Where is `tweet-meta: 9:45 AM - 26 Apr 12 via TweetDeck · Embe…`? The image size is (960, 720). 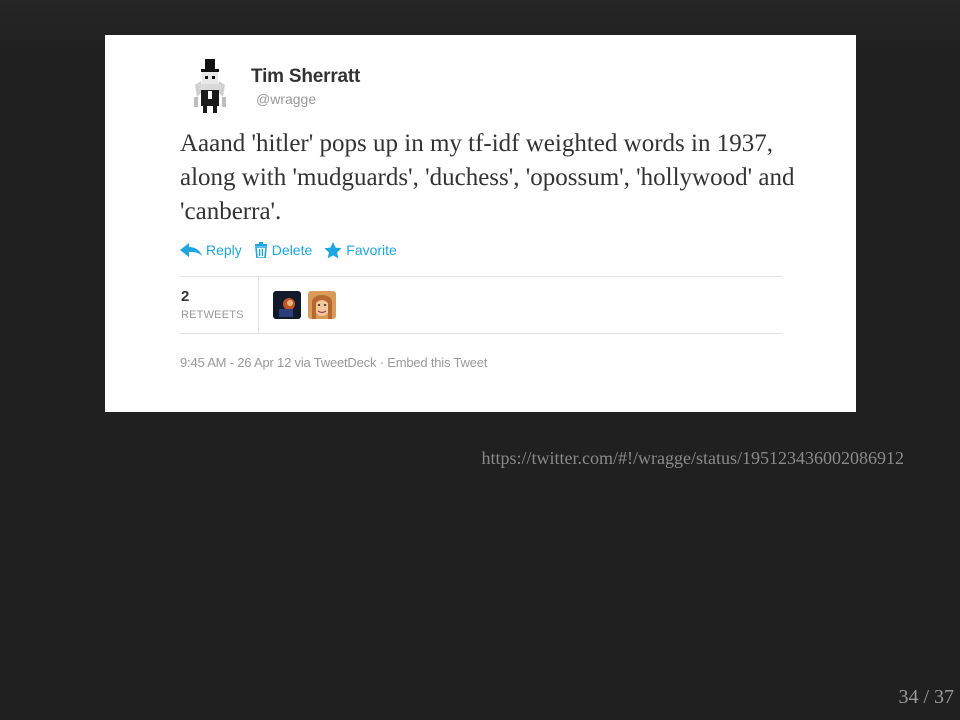
tweet-meta: 9:45 AM - 26 Apr 12 via TweetDeck · Embe… is located at coordinates (333, 362).